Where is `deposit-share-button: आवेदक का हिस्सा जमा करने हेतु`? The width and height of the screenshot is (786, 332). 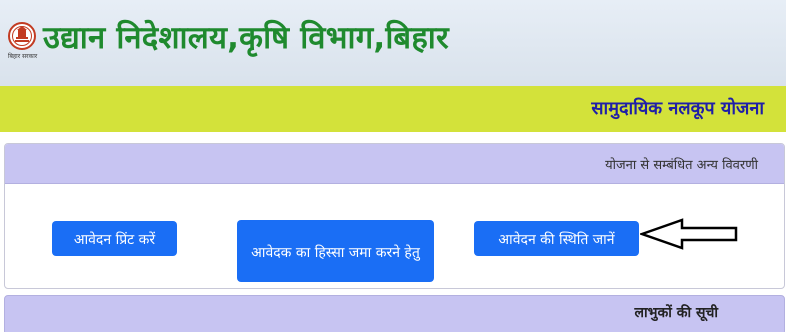
deposit-share-button: आवेदक का हिस्सा जमा करने हेतु is located at coordinates (335, 251).